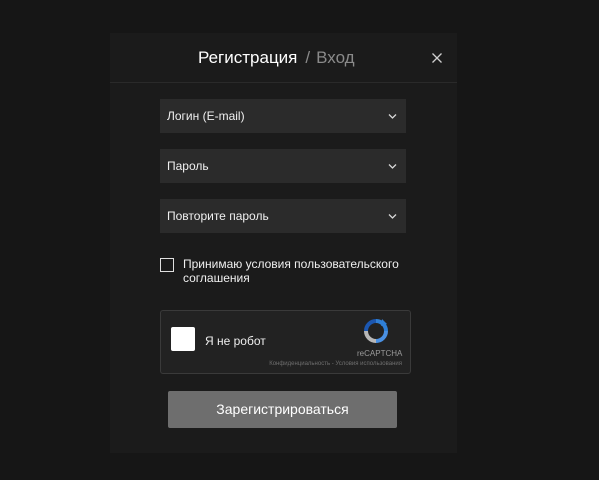 This screenshot has height=480, width=599. Describe the element at coordinates (380, 353) in the screenshot. I see `recaptcha-brand: reCAPTCHA` at that location.